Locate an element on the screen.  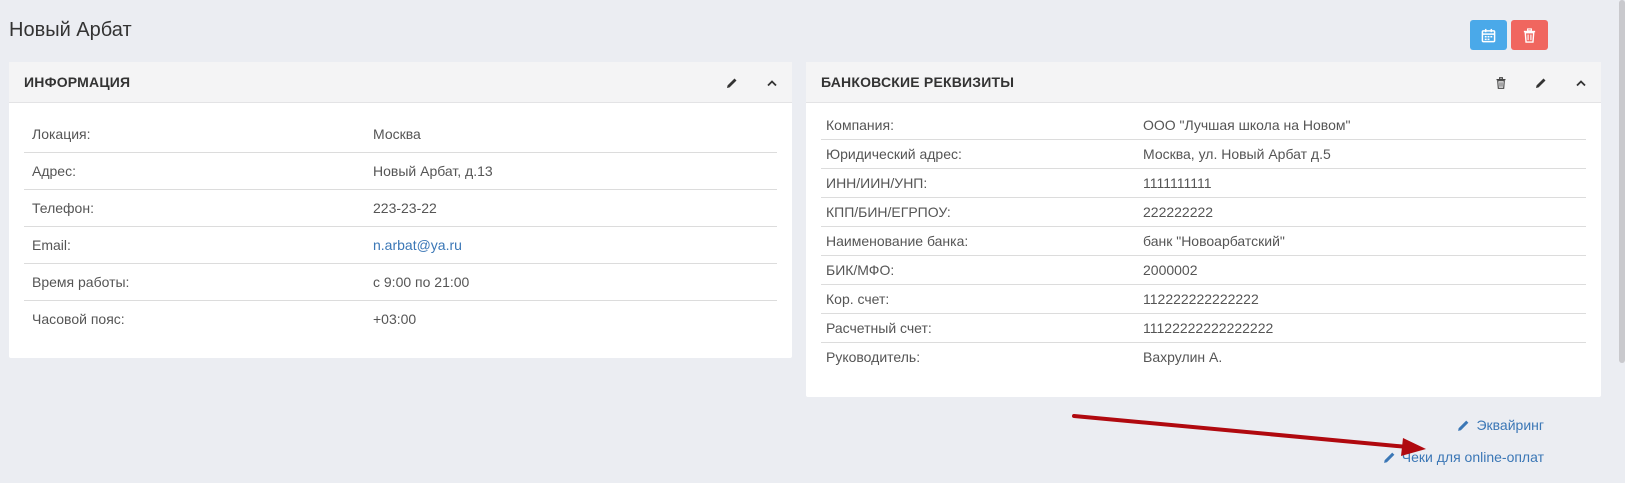
row-label: Руководитель: is located at coordinates (873, 357).